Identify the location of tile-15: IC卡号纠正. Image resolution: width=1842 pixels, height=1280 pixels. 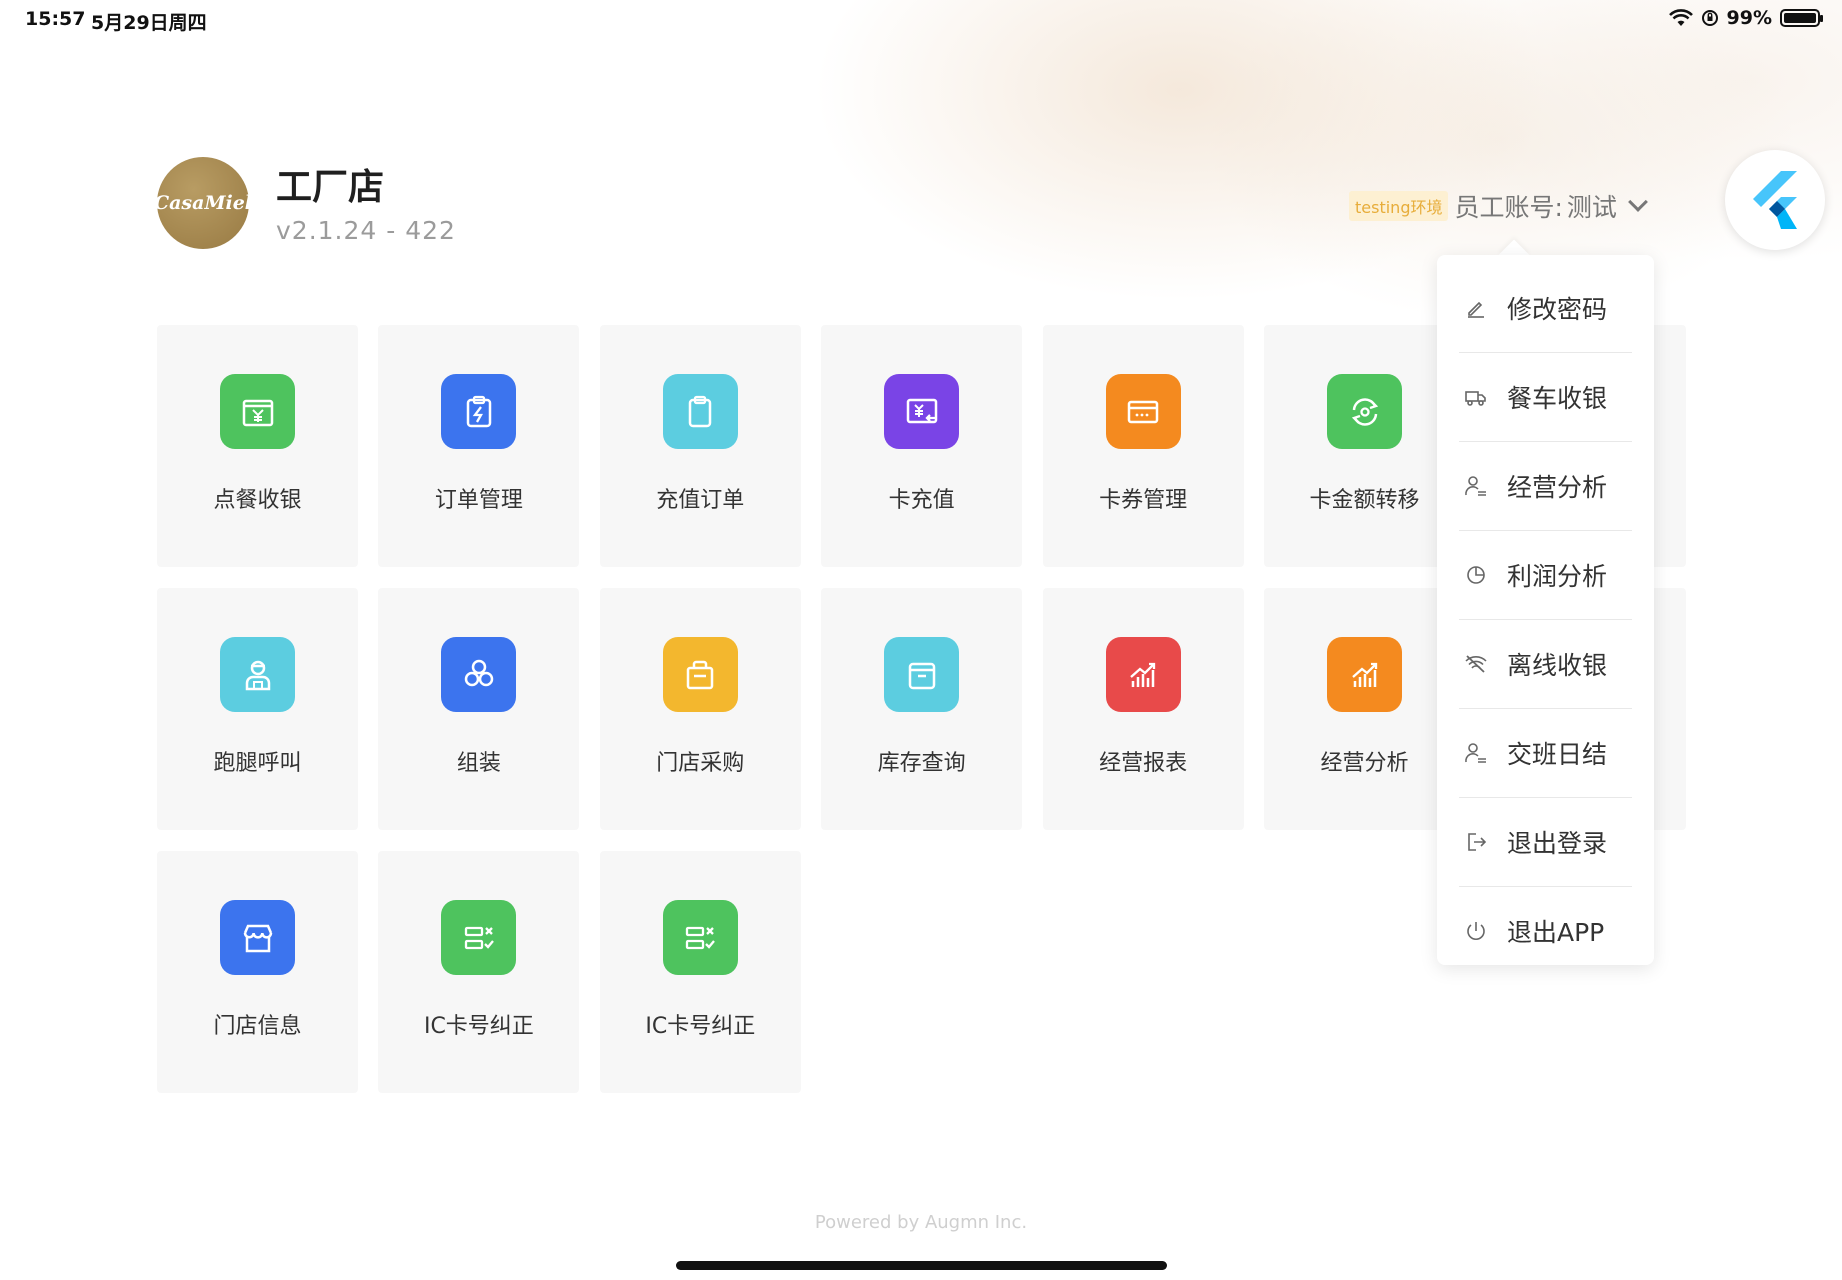
(700, 972).